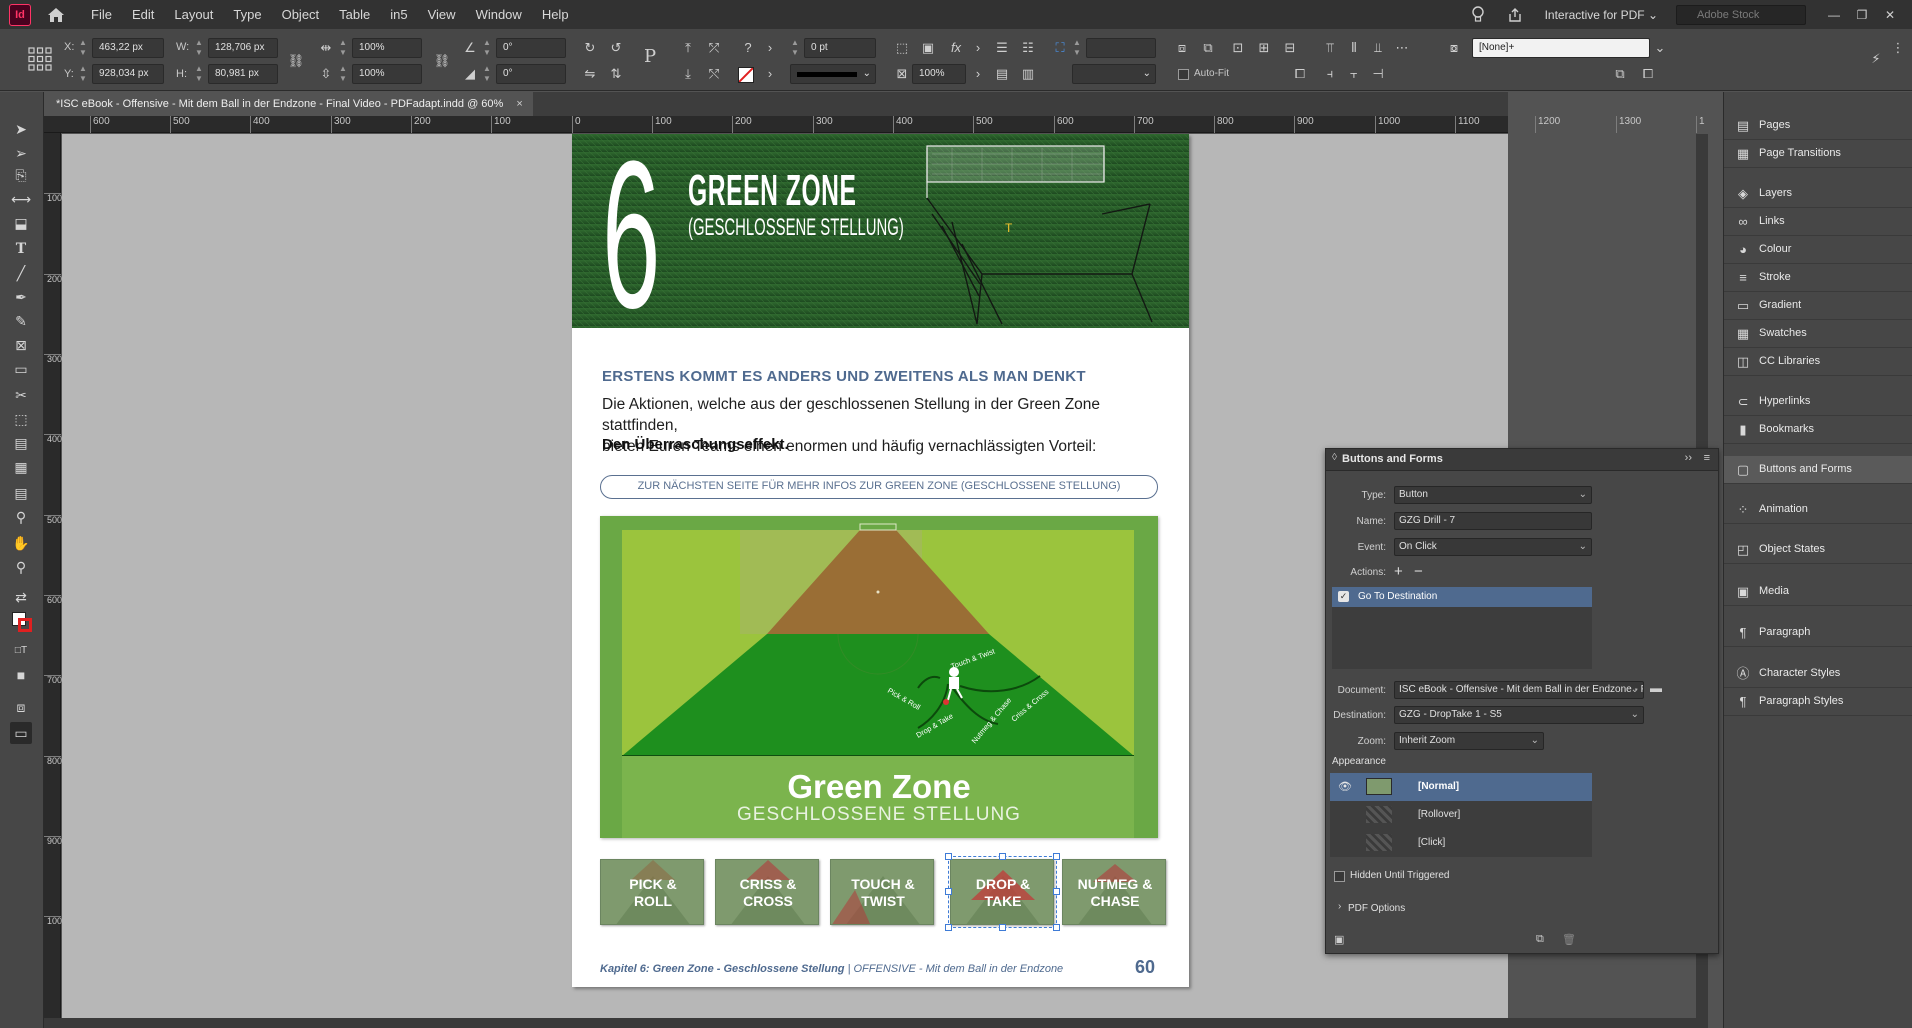 The height and width of the screenshot is (1028, 1912). I want to click on fitting-spinner: ▲ ▼, so click(1077, 48).